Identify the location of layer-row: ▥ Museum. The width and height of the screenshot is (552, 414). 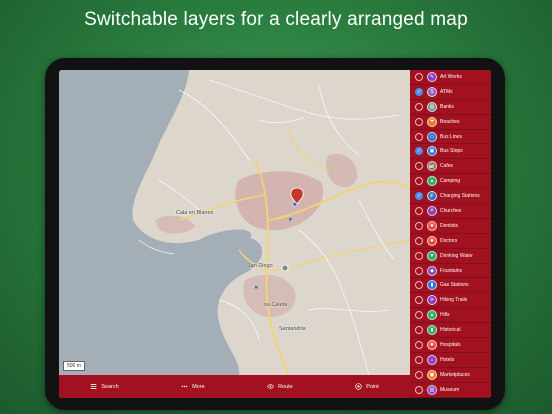
(450, 390).